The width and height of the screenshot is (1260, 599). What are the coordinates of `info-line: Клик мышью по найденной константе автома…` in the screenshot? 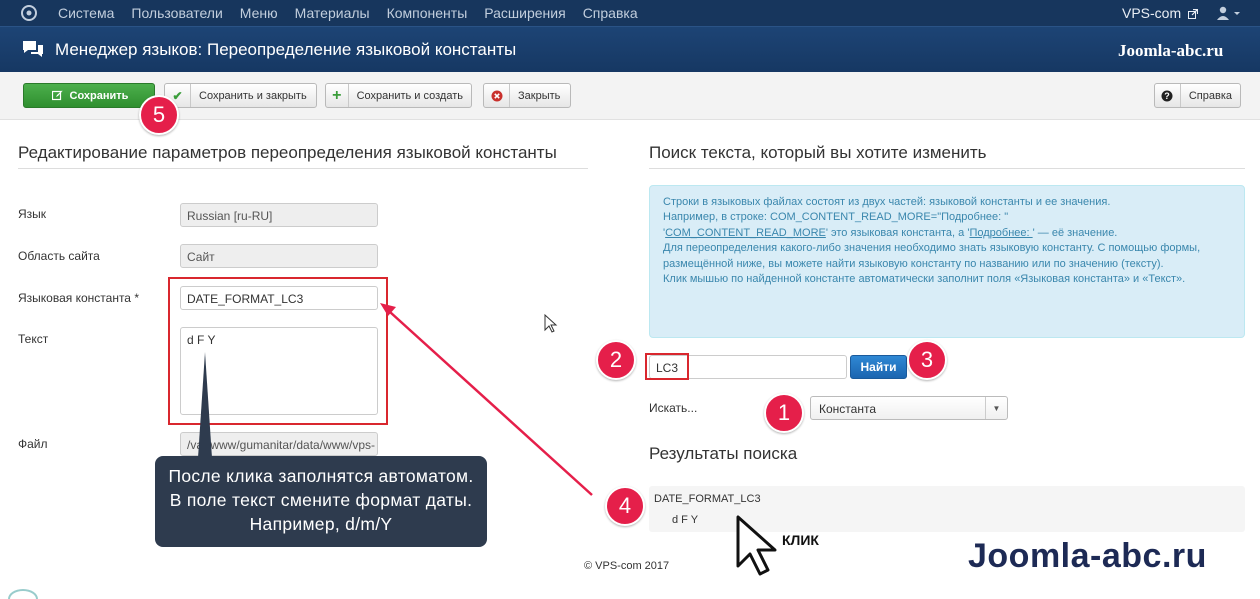 It's located at (924, 279).